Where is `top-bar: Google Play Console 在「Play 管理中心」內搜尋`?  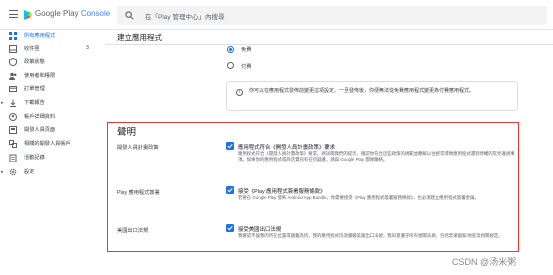
top-bar: Google Play Console 在「Play 管理中心」內搜尋 is located at coordinates (276, 15).